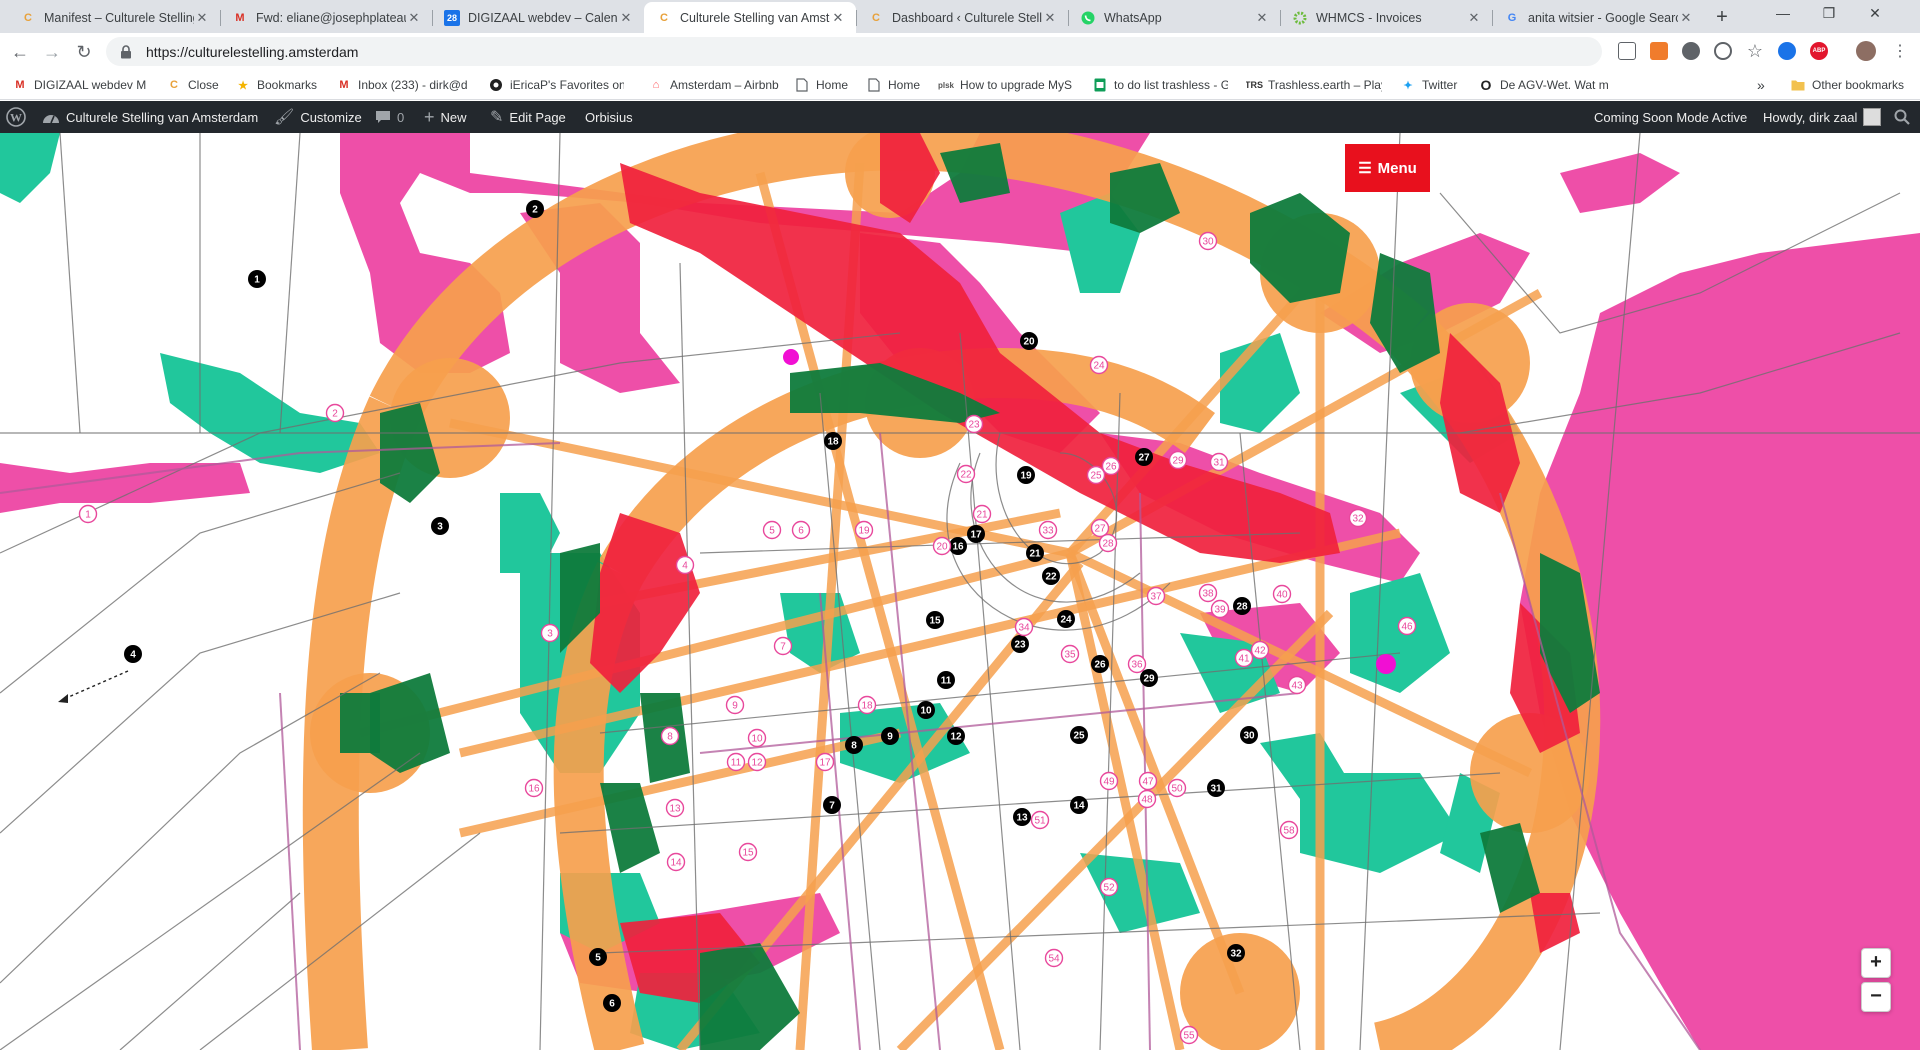 Image resolution: width=1920 pixels, height=1050 pixels. Describe the element at coordinates (1900, 52) in the screenshot. I see `kebab-menu-icon: ⋮` at that location.